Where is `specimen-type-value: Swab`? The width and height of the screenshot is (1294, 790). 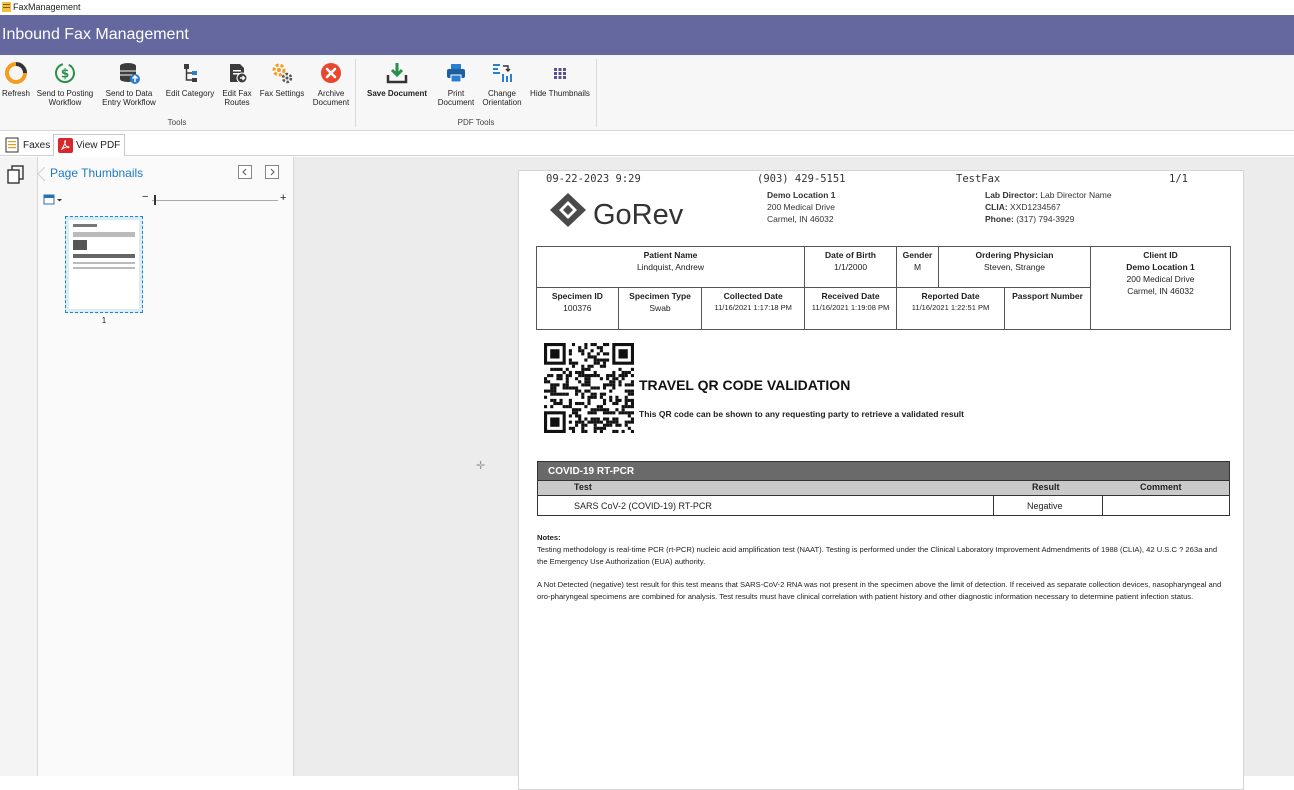 specimen-type-value: Swab is located at coordinates (660, 308).